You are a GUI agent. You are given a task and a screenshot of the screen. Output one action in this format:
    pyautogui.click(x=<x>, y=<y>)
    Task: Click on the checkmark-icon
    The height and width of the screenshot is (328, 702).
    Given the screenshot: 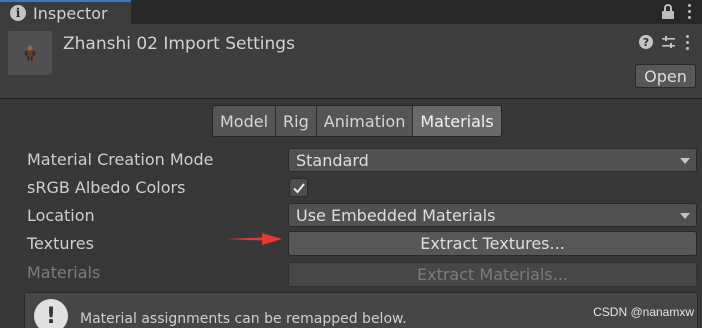 What is the action you would take?
    pyautogui.click(x=299, y=188)
    